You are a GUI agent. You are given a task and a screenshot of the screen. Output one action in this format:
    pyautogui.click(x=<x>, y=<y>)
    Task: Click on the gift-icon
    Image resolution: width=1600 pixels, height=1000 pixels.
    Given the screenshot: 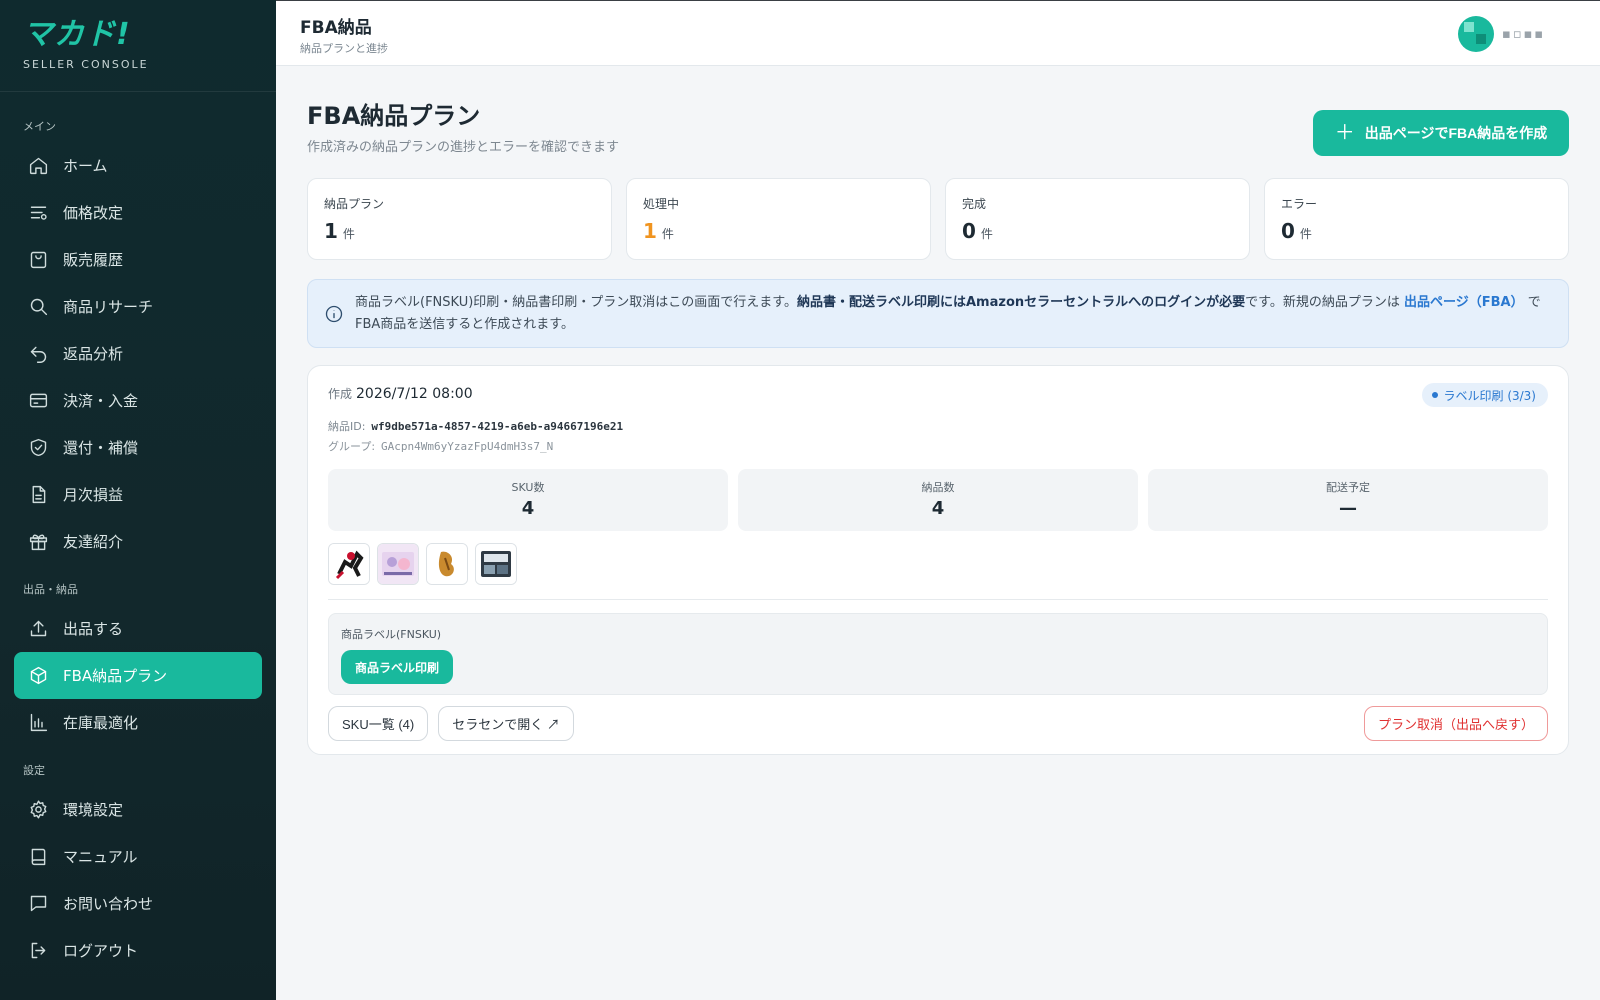 What is the action you would take?
    pyautogui.click(x=38, y=542)
    